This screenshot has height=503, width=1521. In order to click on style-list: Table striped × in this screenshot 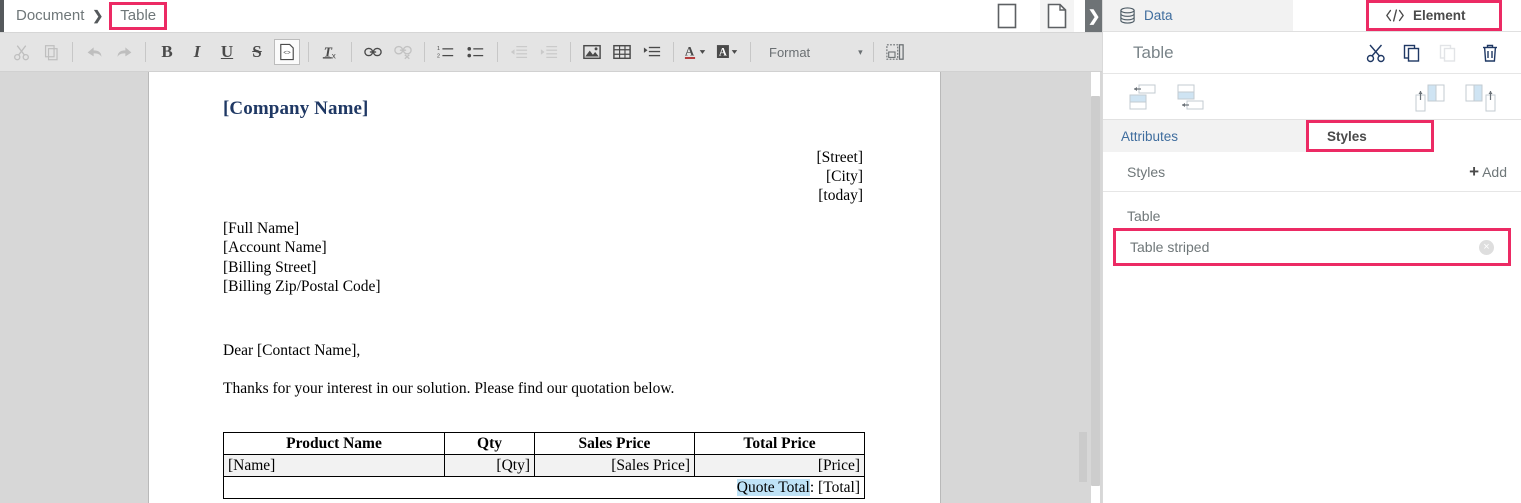, I will do `click(1312, 247)`.